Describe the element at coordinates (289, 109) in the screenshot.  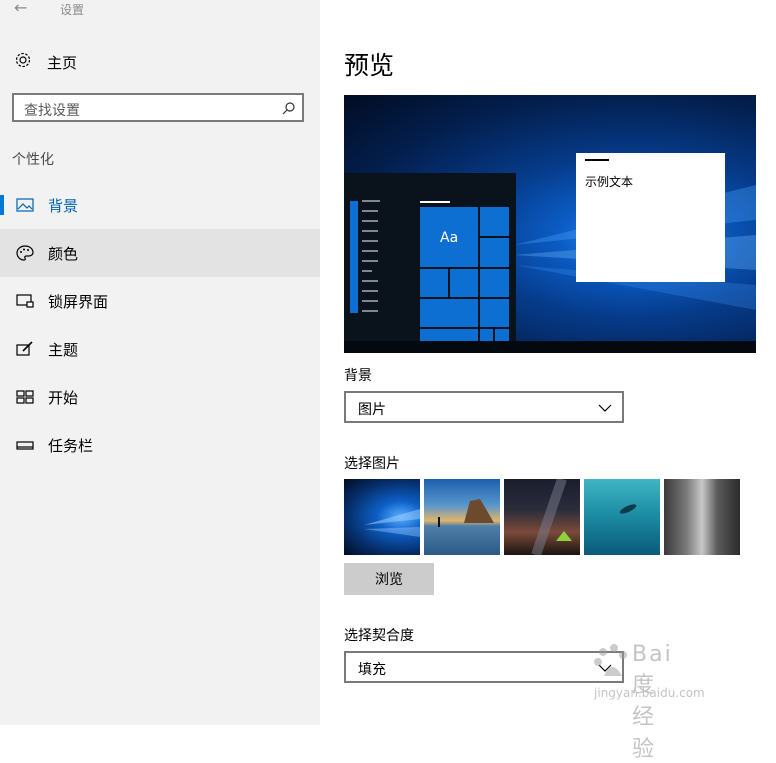
I see `search-icon` at that location.